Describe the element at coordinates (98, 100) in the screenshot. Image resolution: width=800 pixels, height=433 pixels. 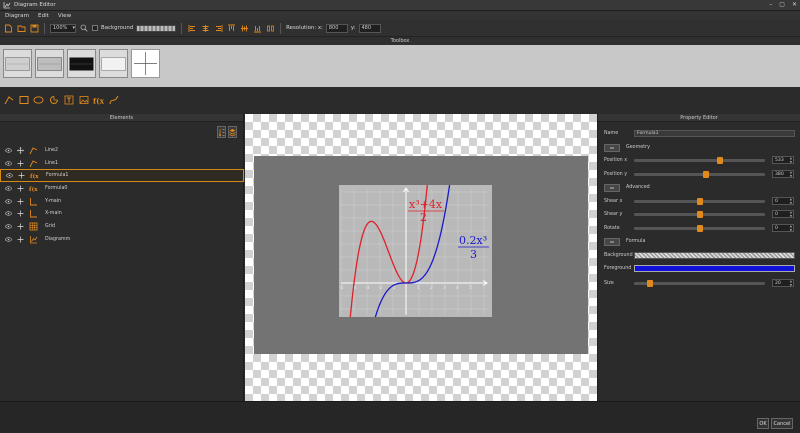
I see `formula-tool-icon: f(x)` at that location.